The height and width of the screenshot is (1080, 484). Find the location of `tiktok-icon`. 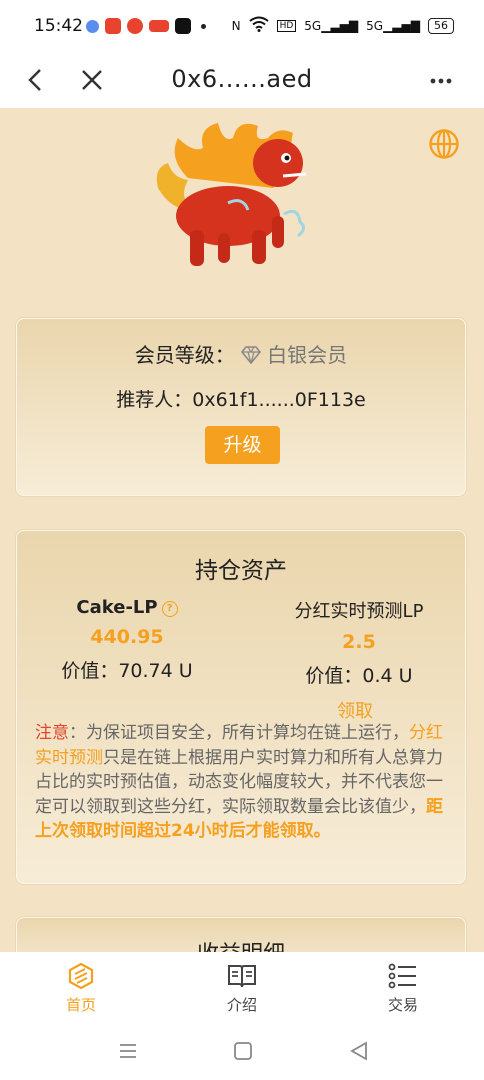

tiktok-icon is located at coordinates (183, 26).